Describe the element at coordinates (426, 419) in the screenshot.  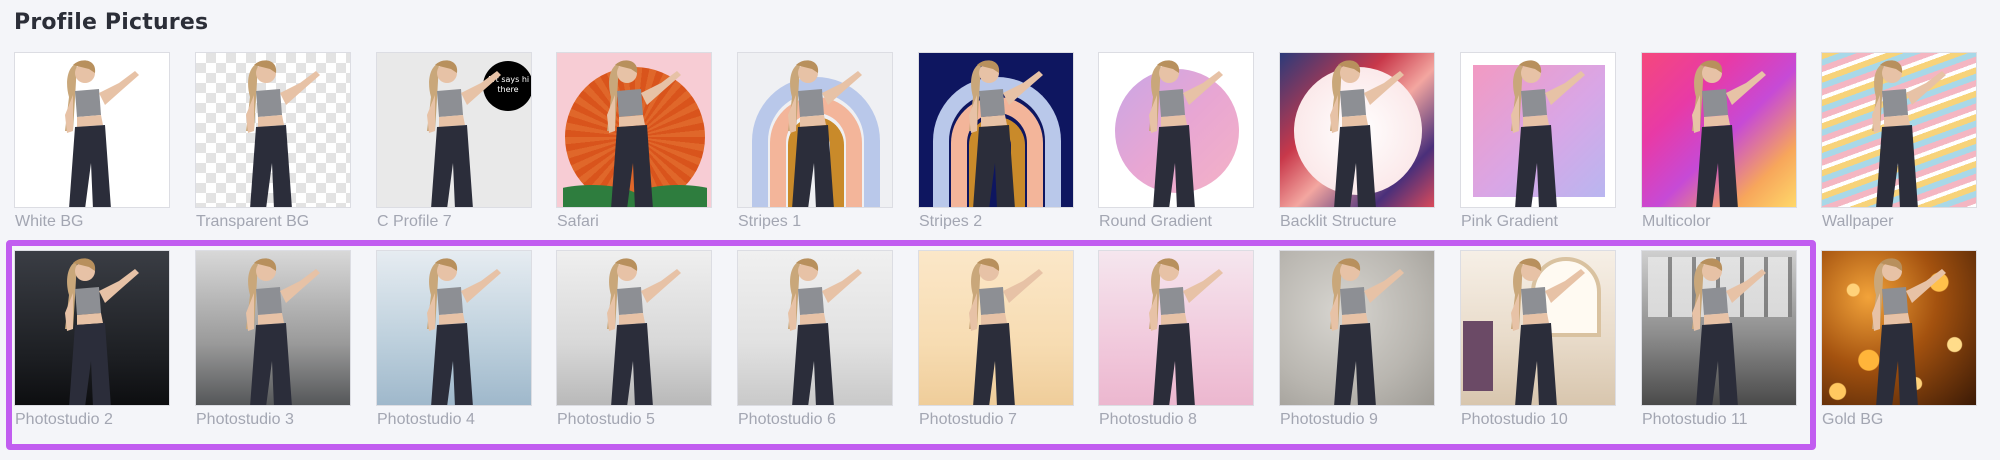
I see `tile-label: Photostudio 4` at that location.